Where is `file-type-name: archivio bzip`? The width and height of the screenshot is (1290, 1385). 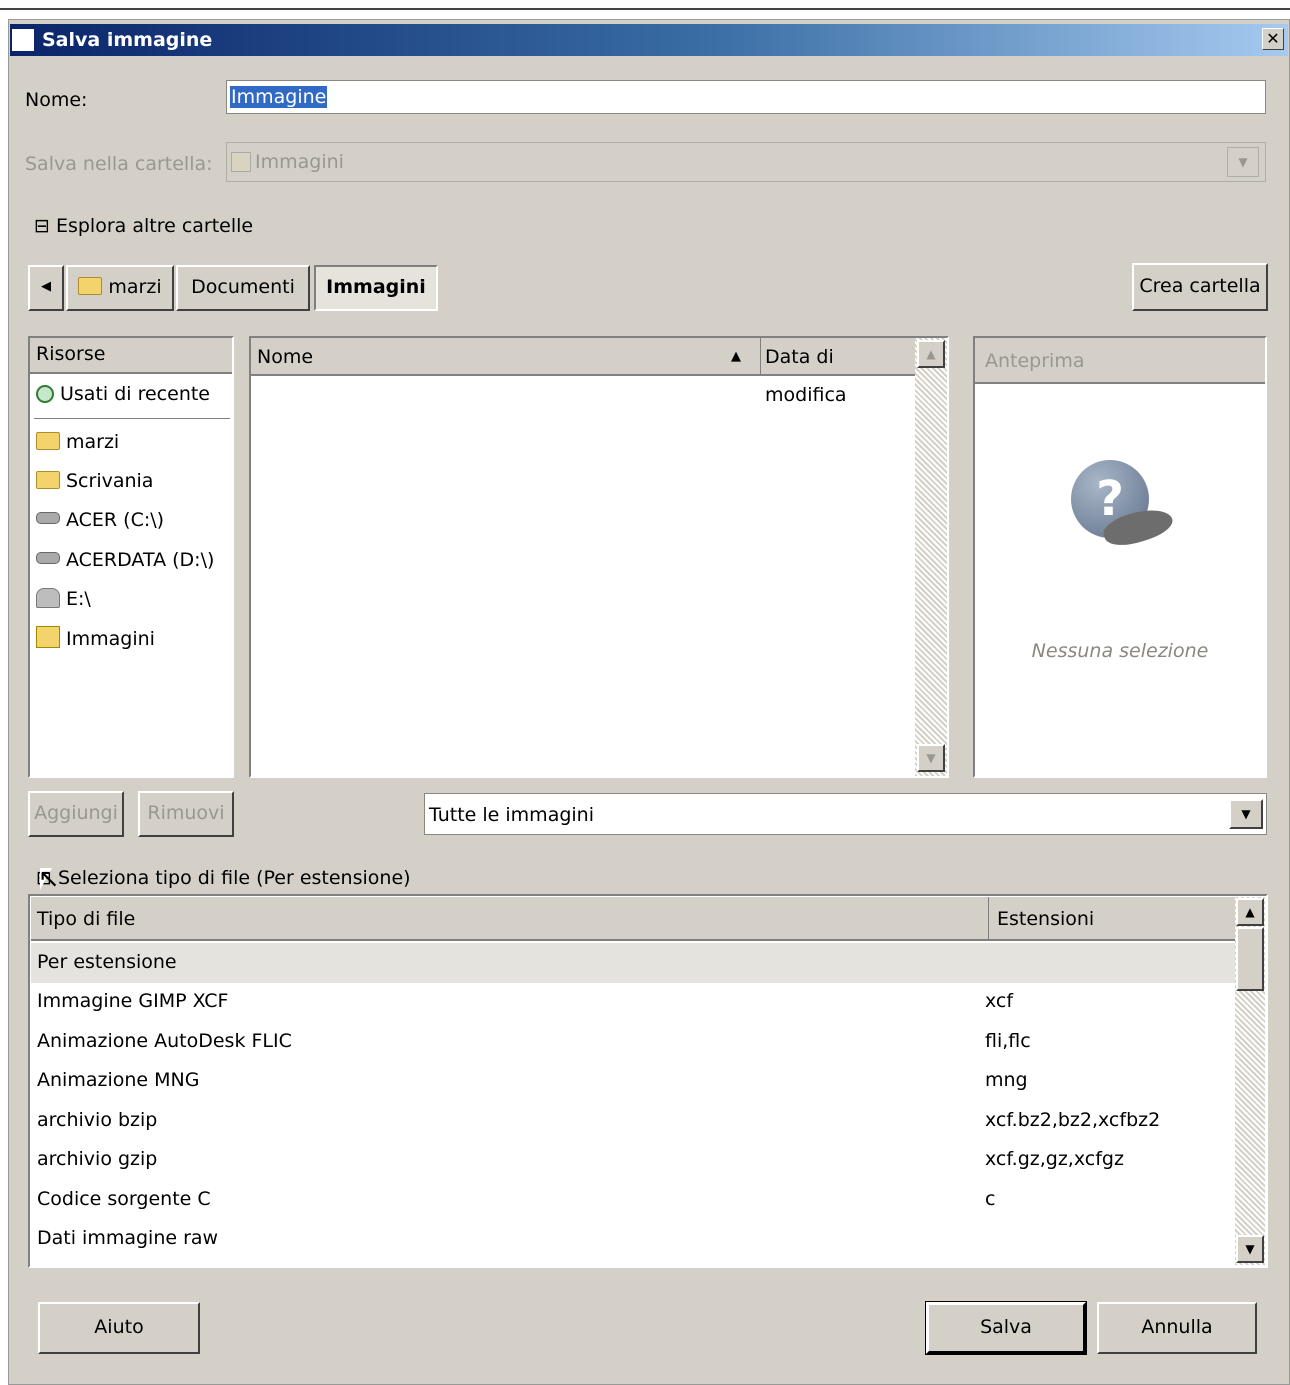 file-type-name: archivio bzip is located at coordinates (97, 1120).